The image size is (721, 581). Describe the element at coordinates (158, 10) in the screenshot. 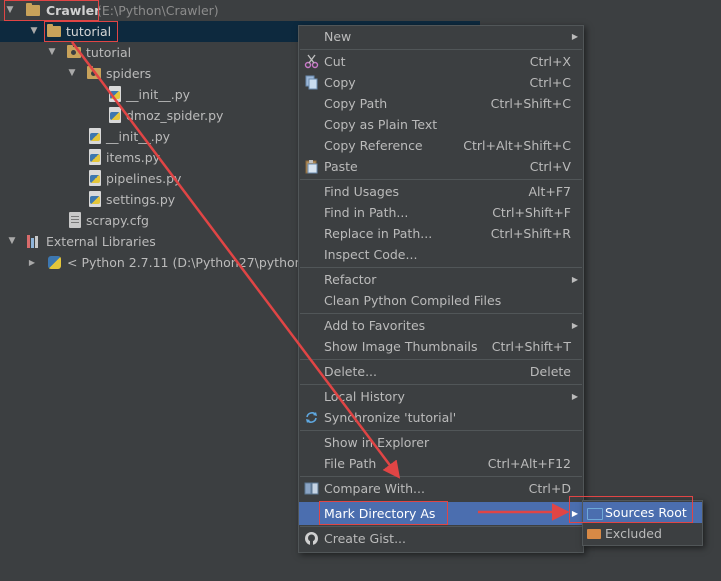

I see `project-path: (E:\Python\Crawler)` at that location.